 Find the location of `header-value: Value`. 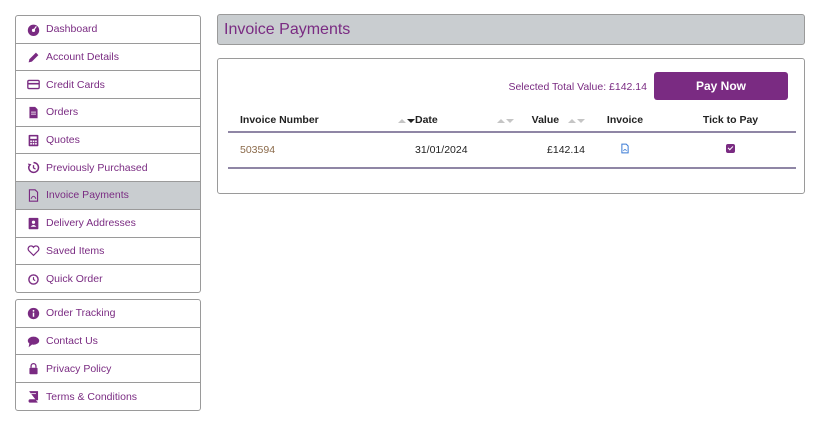

header-value: Value is located at coordinates (550, 121).